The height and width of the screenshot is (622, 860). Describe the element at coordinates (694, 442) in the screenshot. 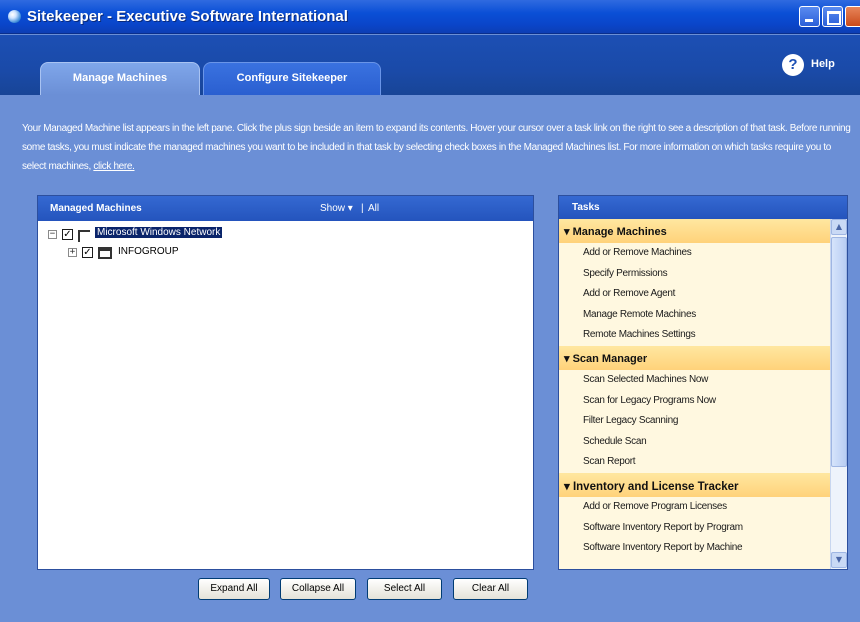

I see `task-schedule-scan: Schedule Scan` at that location.